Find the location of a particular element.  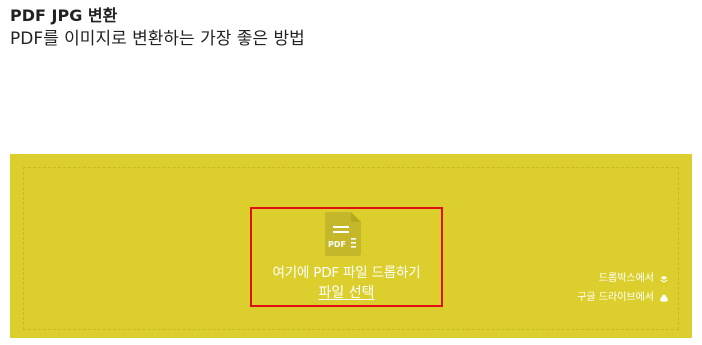

dropbox-link: 드롭박스에서 is located at coordinates (622, 279).